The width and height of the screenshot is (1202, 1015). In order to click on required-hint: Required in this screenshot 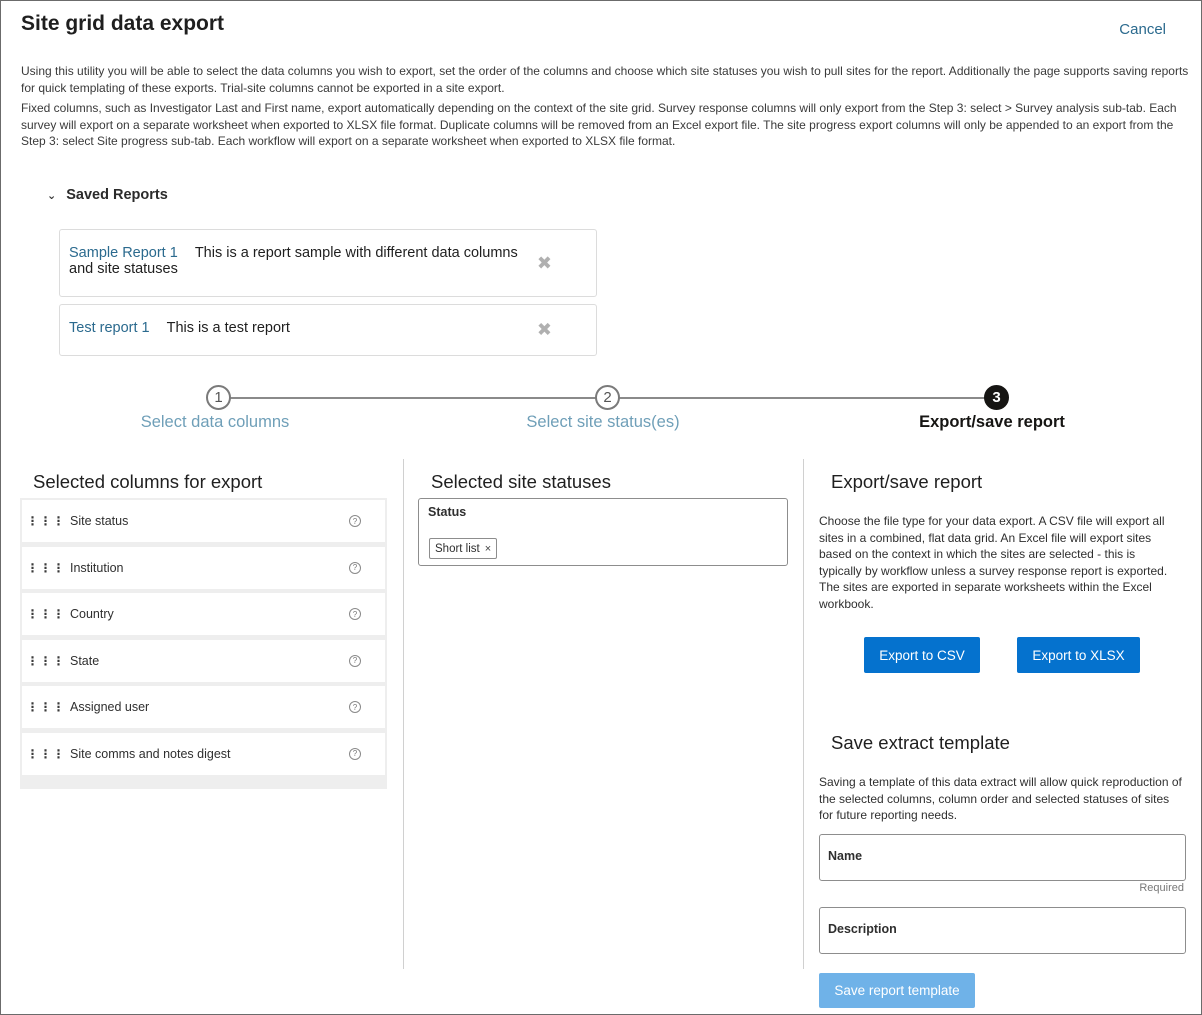, I will do `click(1161, 888)`.